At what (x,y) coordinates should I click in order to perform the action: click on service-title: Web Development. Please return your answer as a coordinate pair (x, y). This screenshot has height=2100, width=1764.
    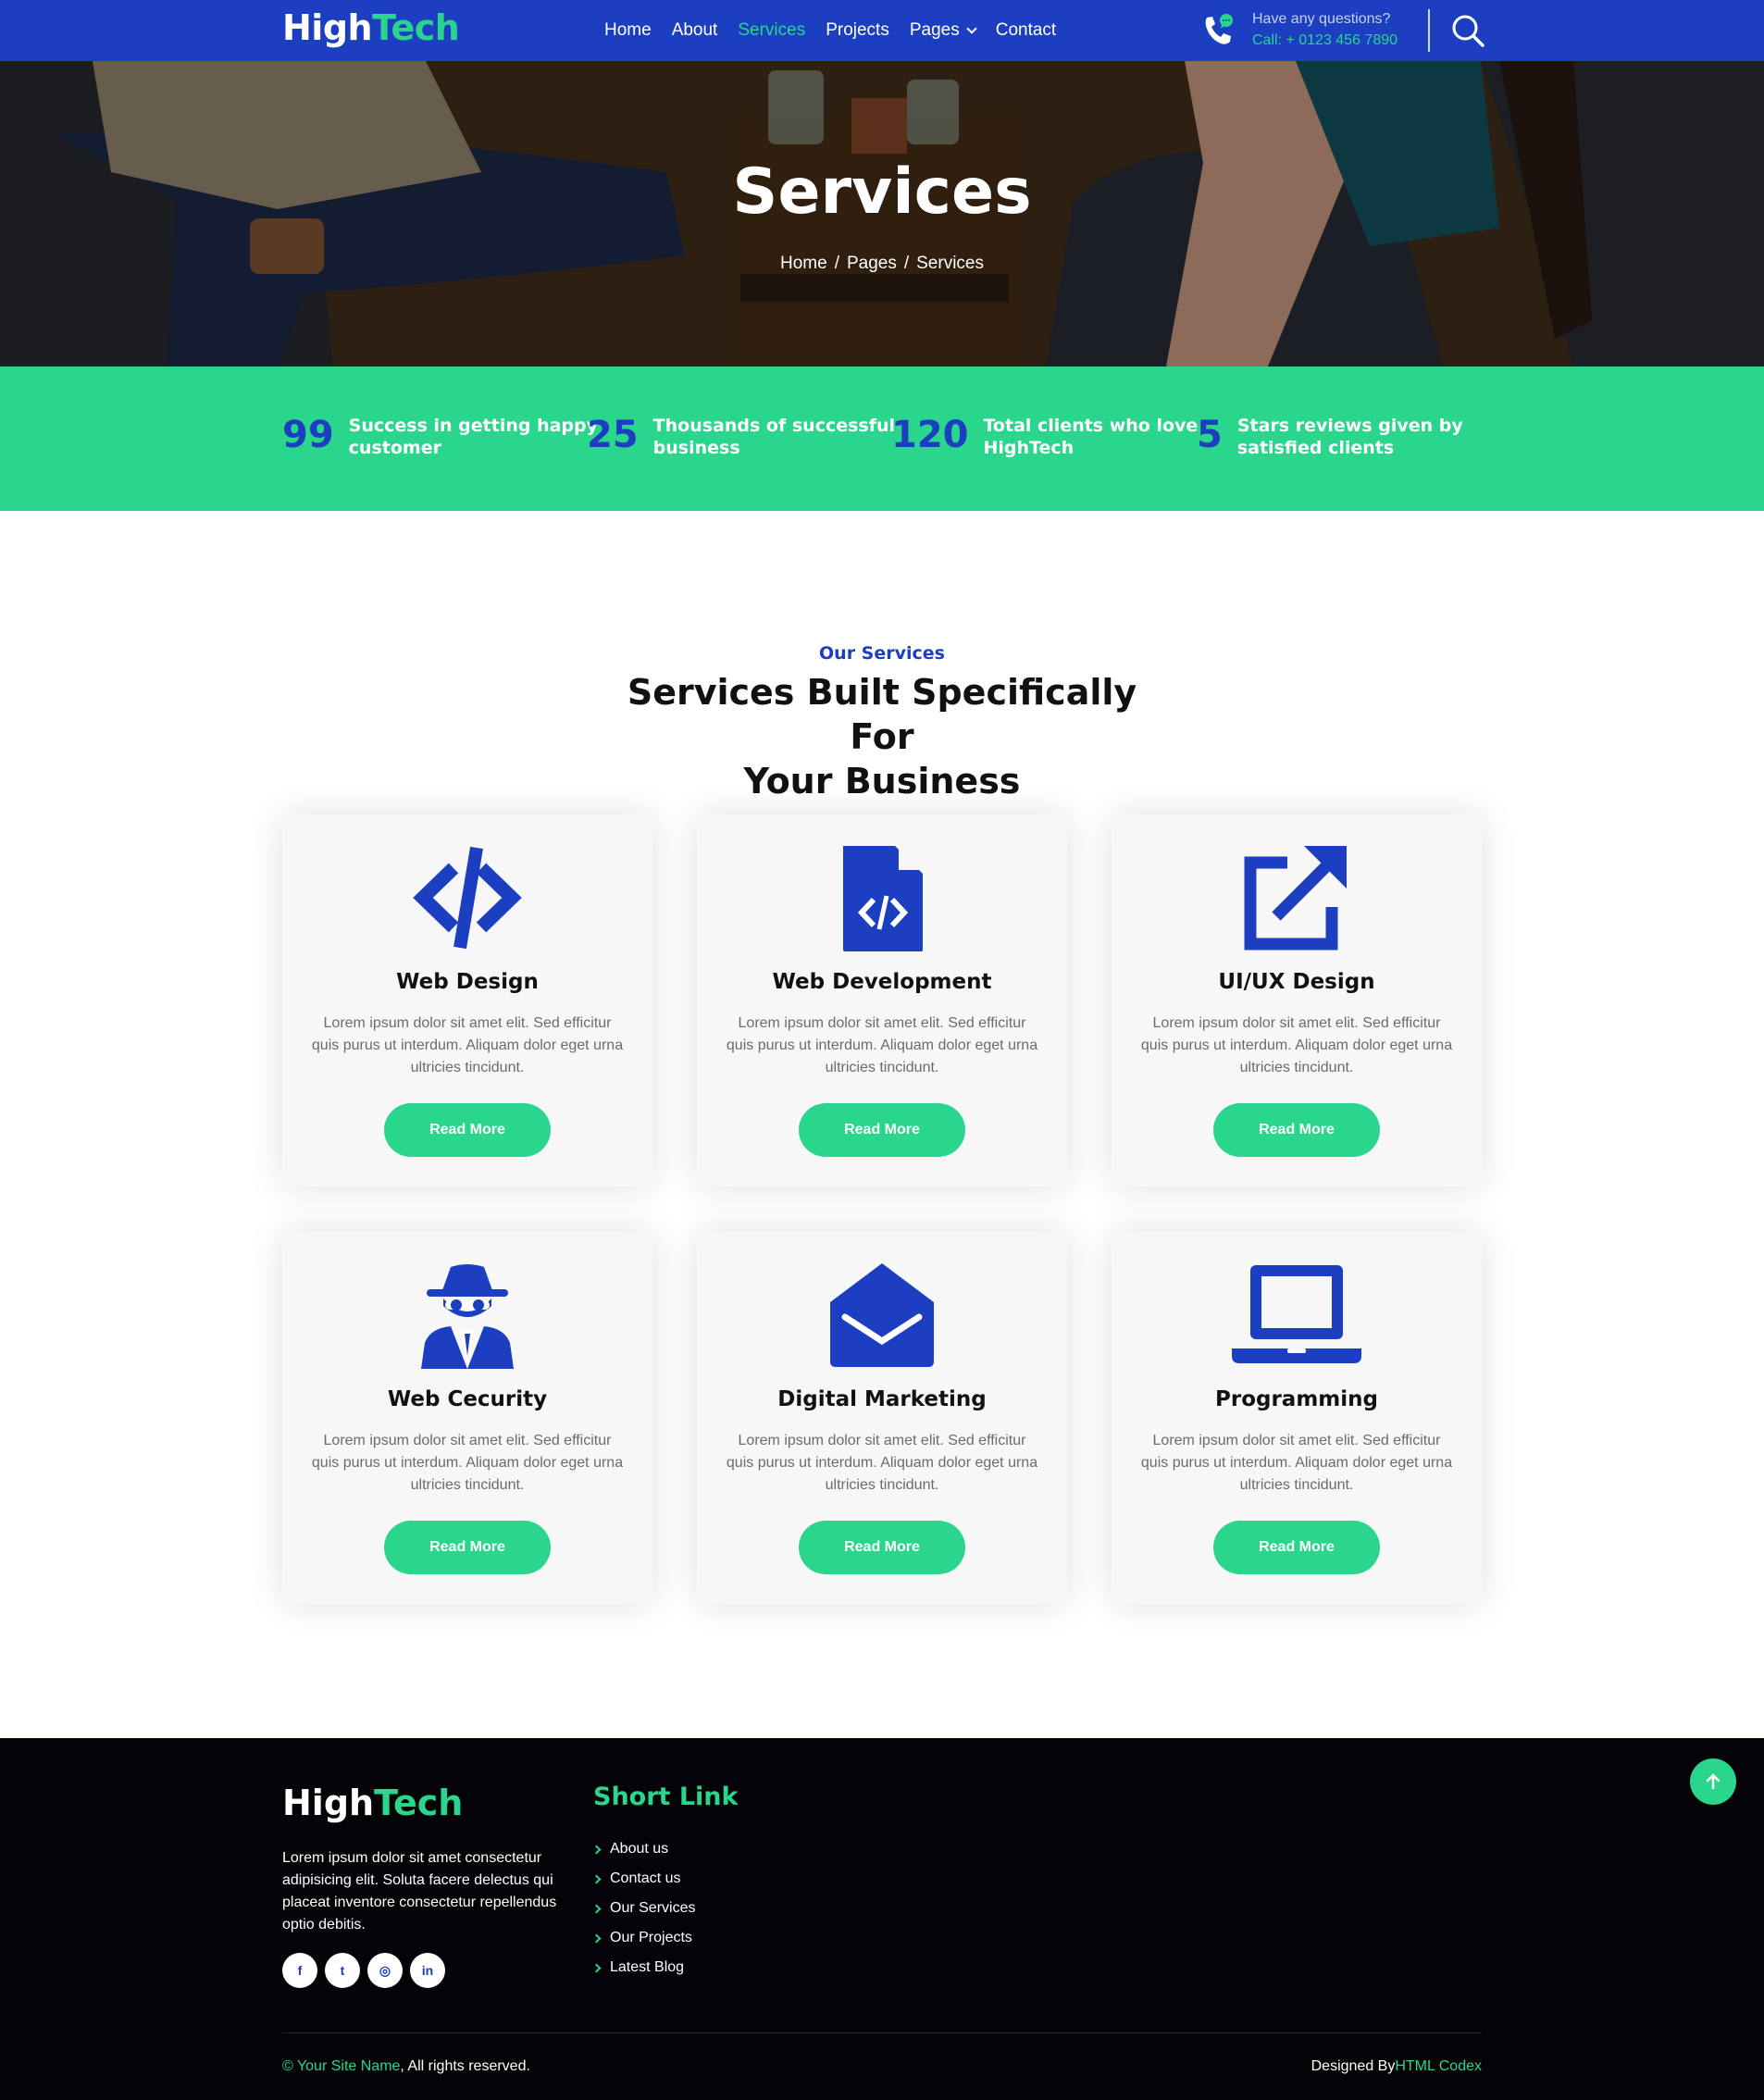
    Looking at the image, I should click on (882, 982).